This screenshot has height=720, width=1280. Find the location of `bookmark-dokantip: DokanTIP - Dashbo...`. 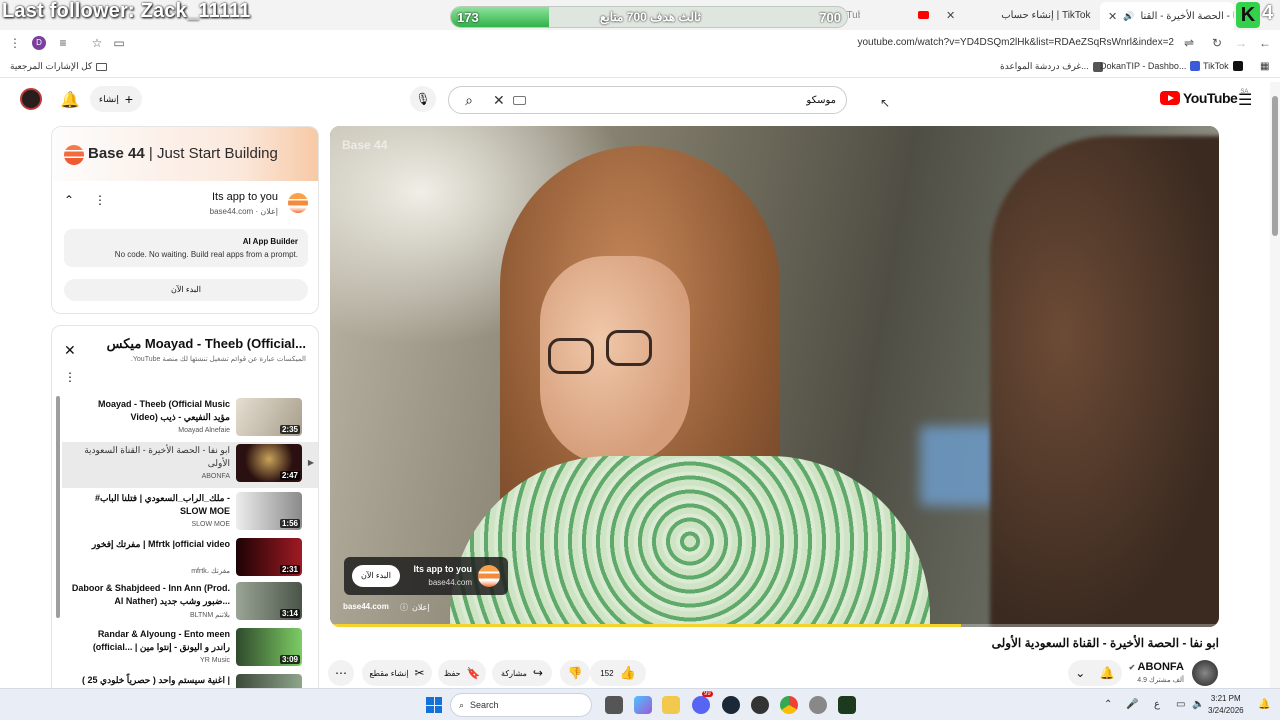

bookmark-dokantip: DokanTIP - Dashbo... is located at coordinates (1150, 66).